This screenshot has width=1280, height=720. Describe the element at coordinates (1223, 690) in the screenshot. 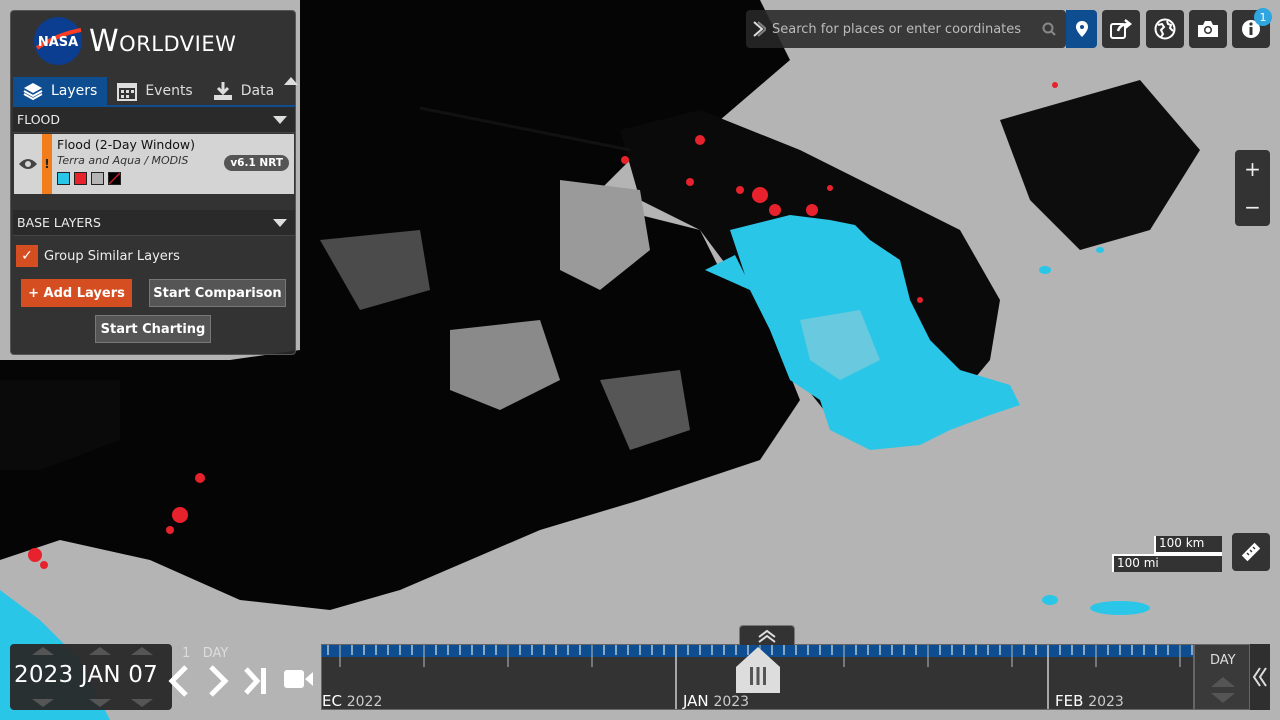

I see `timeline-zoom-arrows-icon` at that location.